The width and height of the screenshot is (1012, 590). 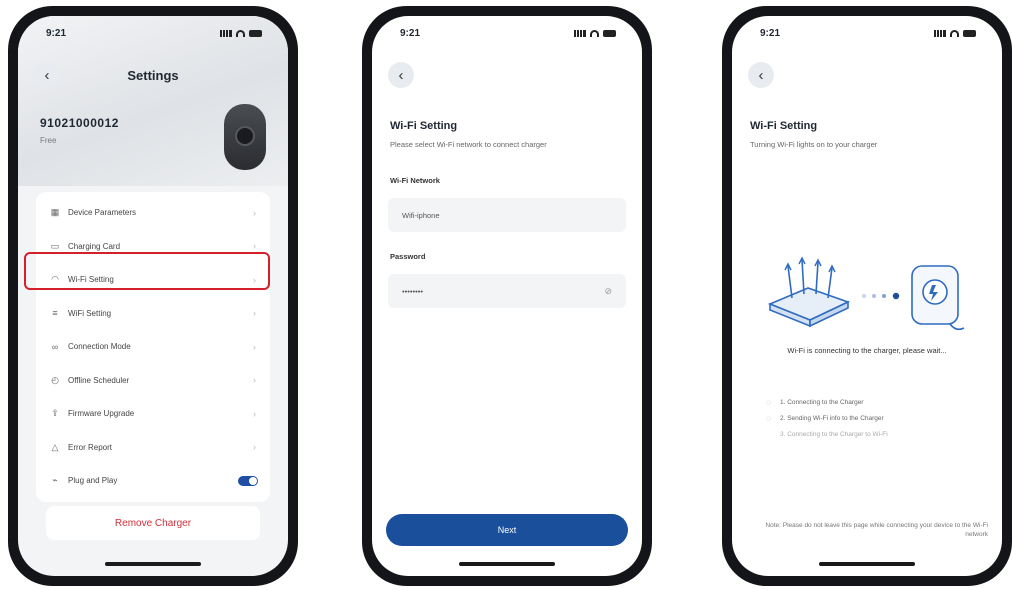 I want to click on router-to-charger-illustration, so click(x=866, y=293).